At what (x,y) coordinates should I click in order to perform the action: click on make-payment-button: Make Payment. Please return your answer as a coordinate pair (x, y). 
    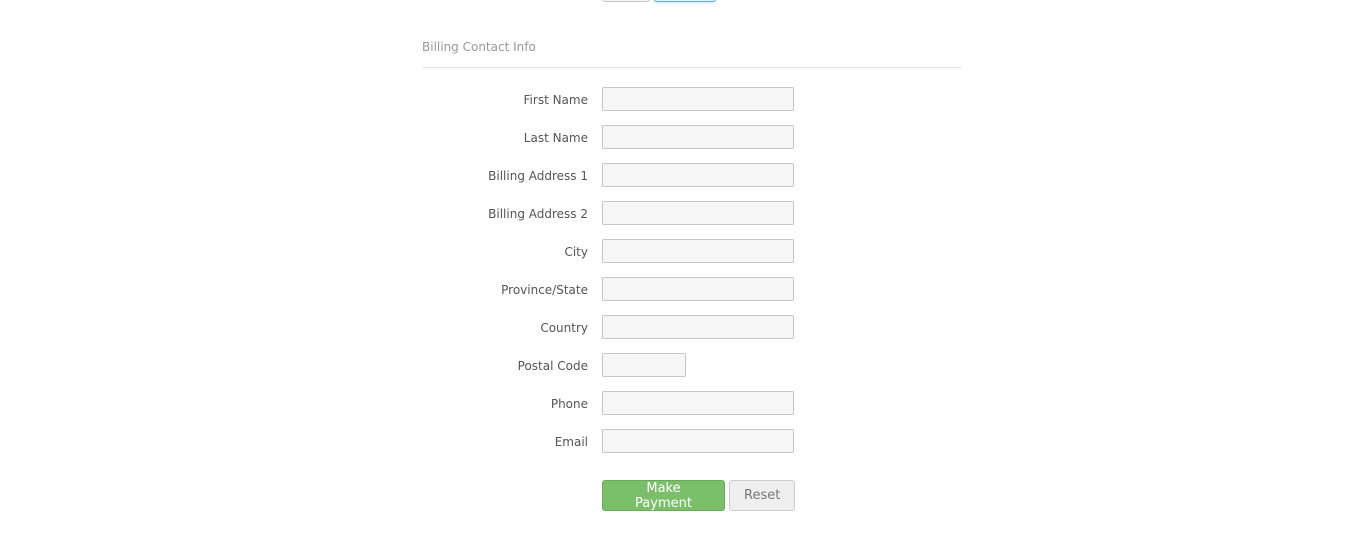
    Looking at the image, I should click on (663, 495).